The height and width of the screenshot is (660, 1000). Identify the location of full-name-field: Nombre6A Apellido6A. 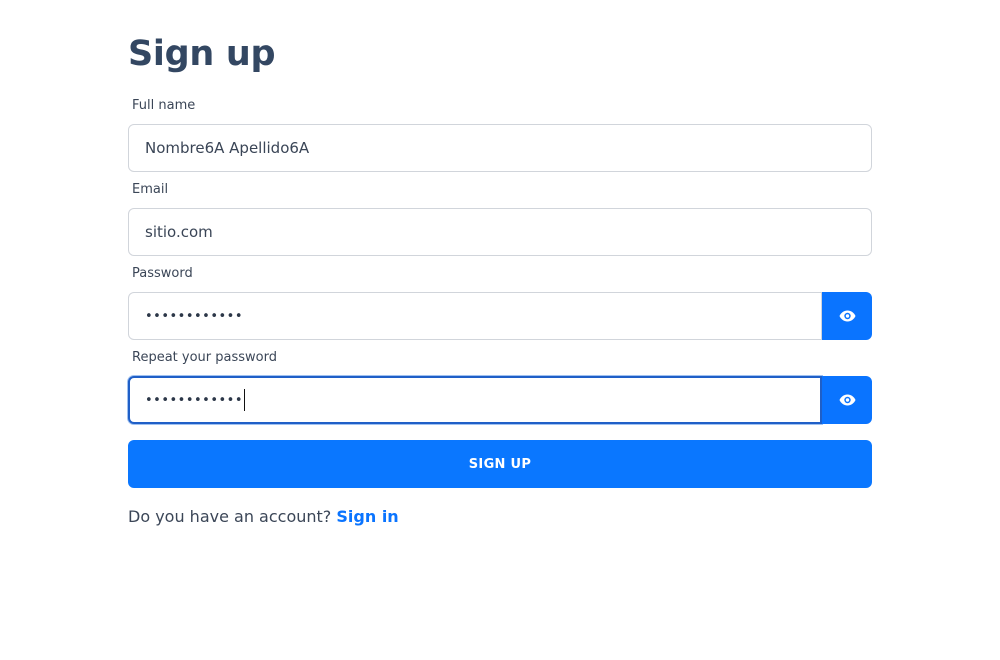
(500, 148).